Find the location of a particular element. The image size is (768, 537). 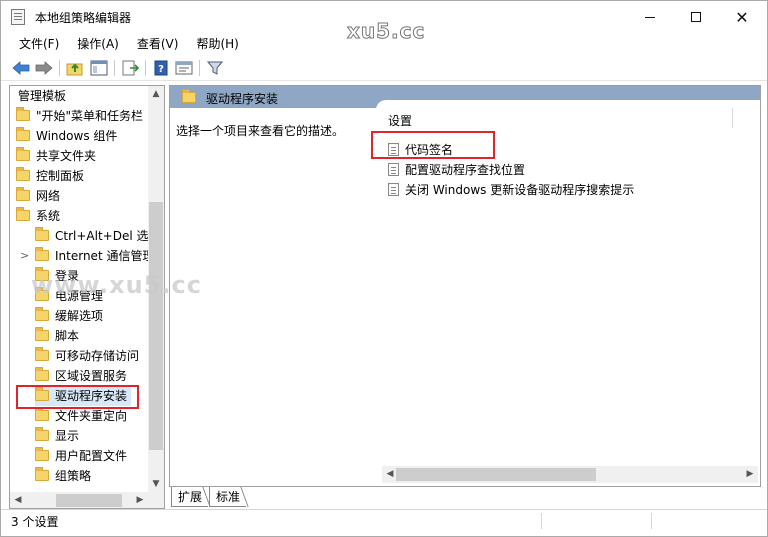

tree-item-label: 组策略 is located at coordinates (73, 476).